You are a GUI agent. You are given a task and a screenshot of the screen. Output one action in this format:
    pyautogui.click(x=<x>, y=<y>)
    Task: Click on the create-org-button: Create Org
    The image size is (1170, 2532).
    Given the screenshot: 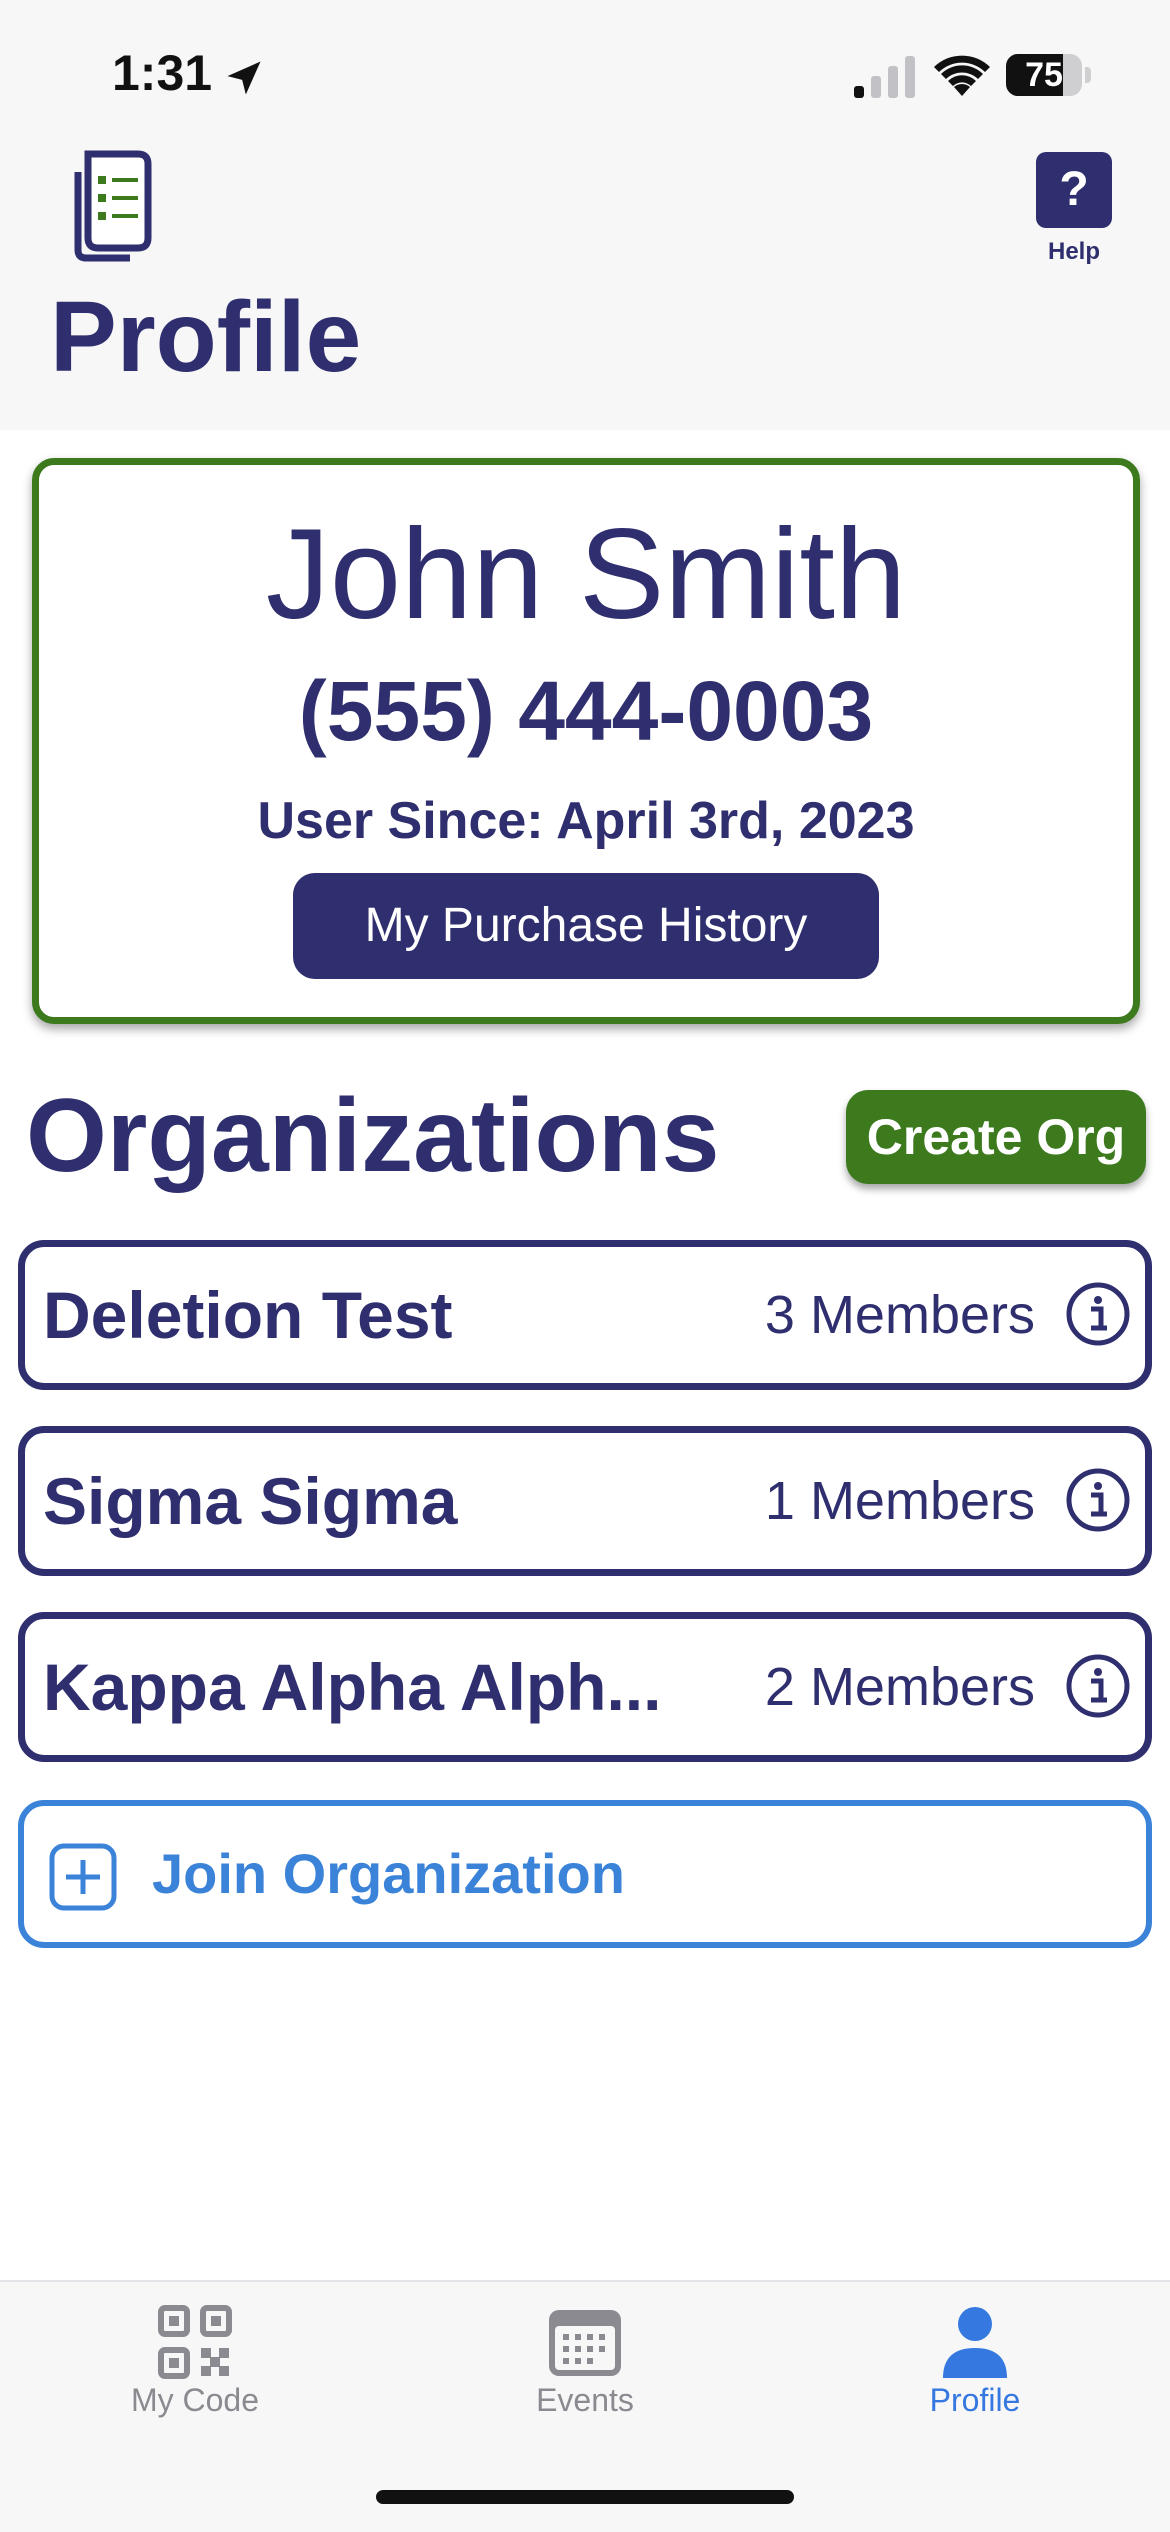 What is the action you would take?
    pyautogui.click(x=996, y=1137)
    